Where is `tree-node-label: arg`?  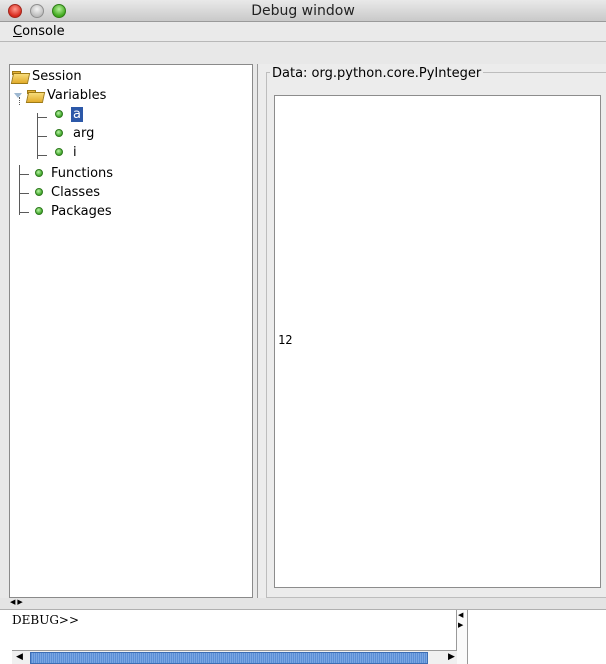
tree-node-label: arg is located at coordinates (84, 133).